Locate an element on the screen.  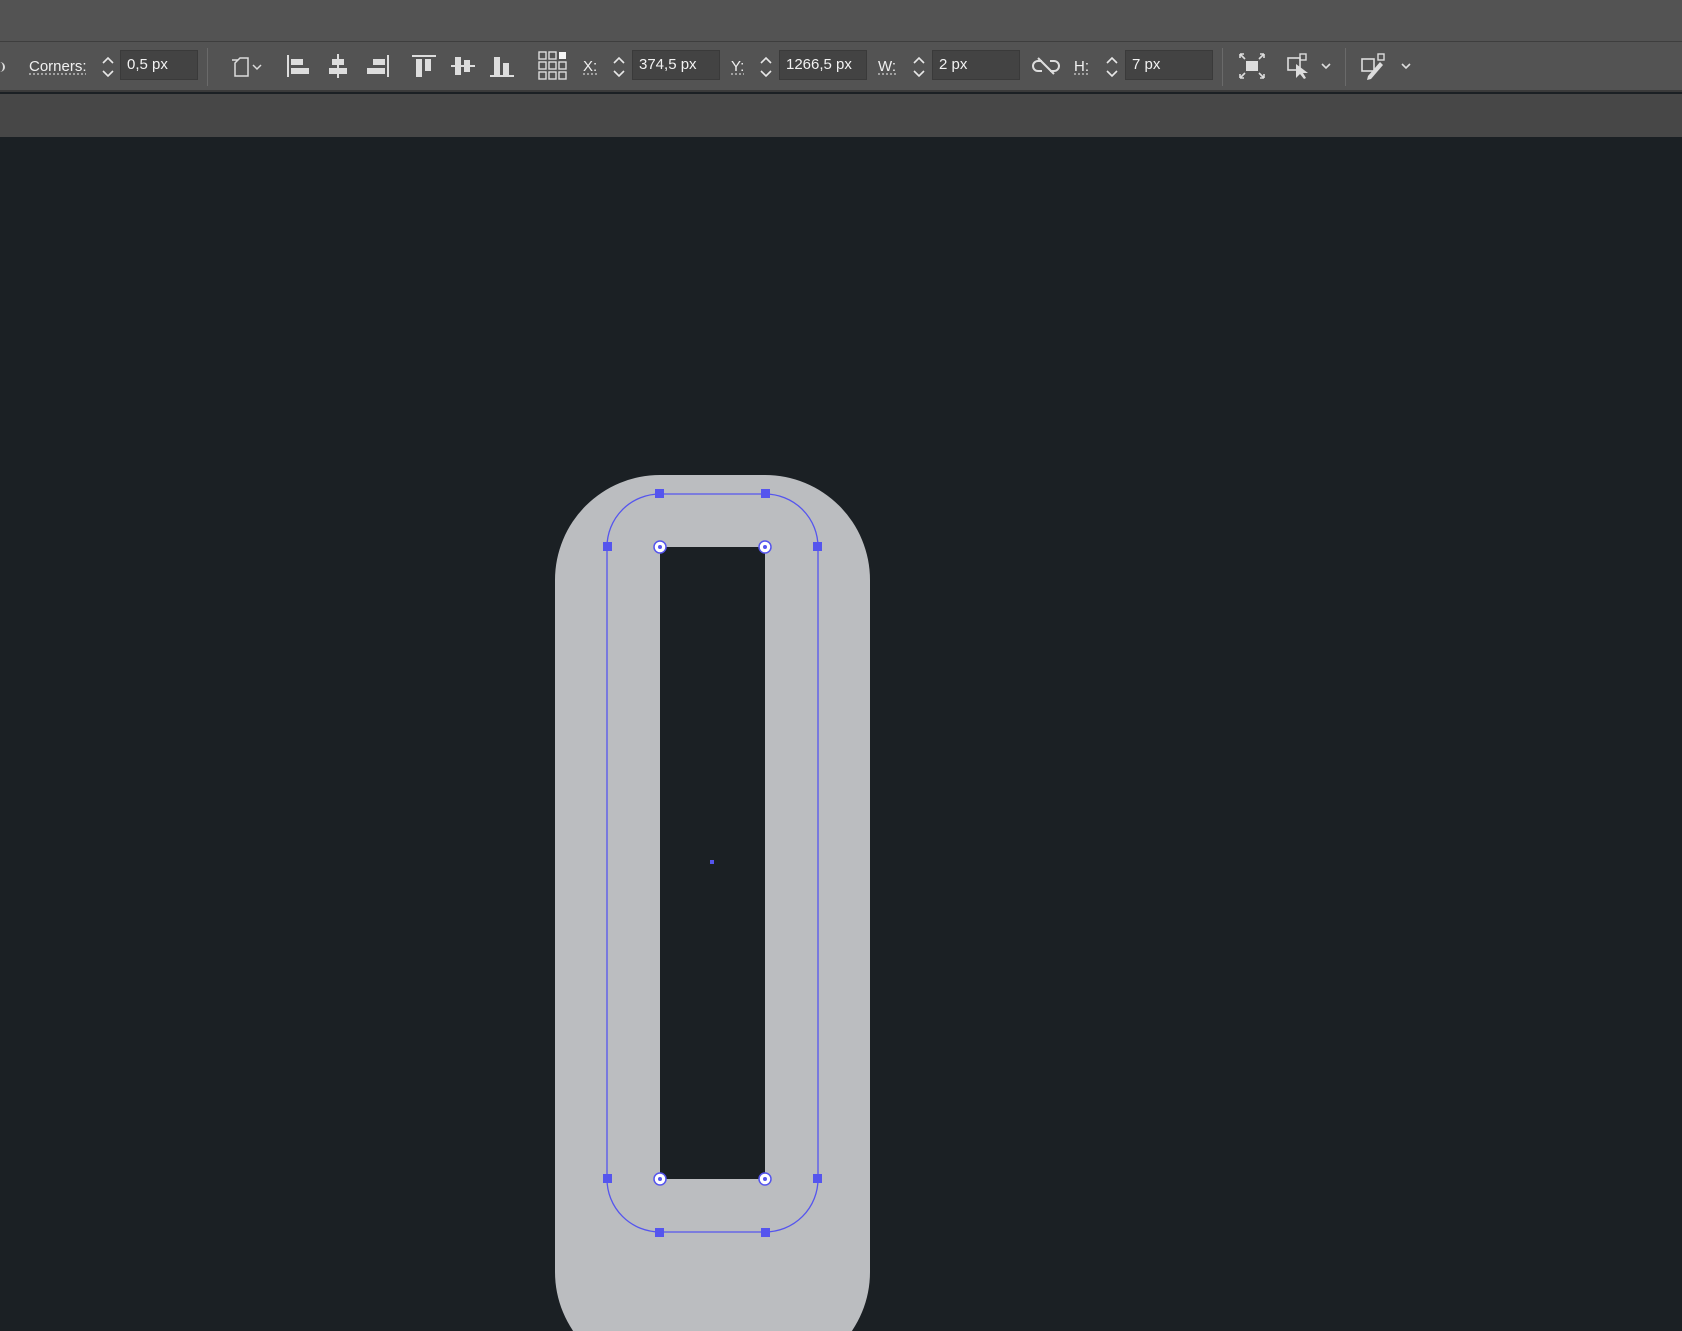
x-position-input: 374,5 px is located at coordinates (676, 65).